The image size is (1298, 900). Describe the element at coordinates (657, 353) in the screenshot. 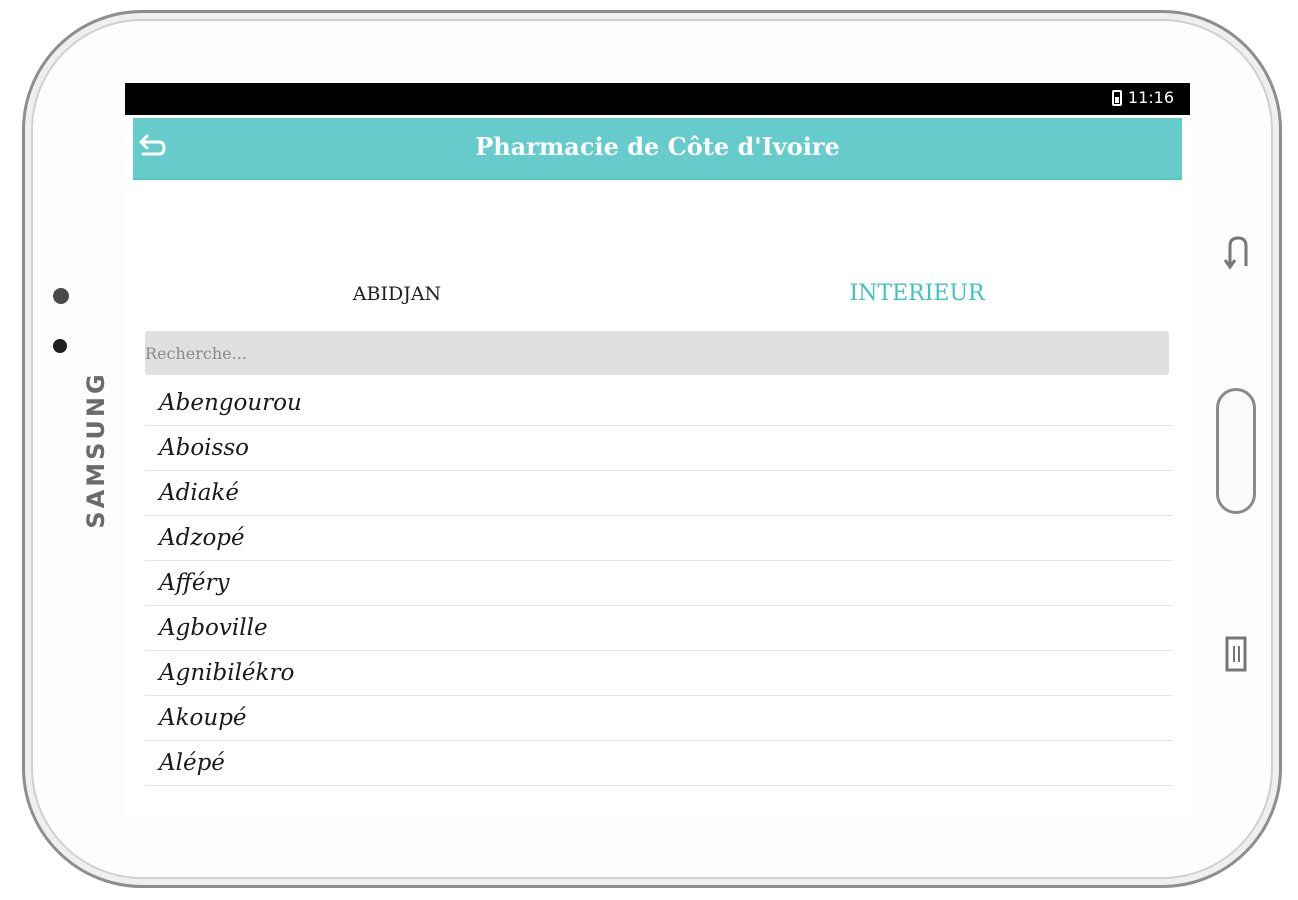

I see `search-input` at that location.